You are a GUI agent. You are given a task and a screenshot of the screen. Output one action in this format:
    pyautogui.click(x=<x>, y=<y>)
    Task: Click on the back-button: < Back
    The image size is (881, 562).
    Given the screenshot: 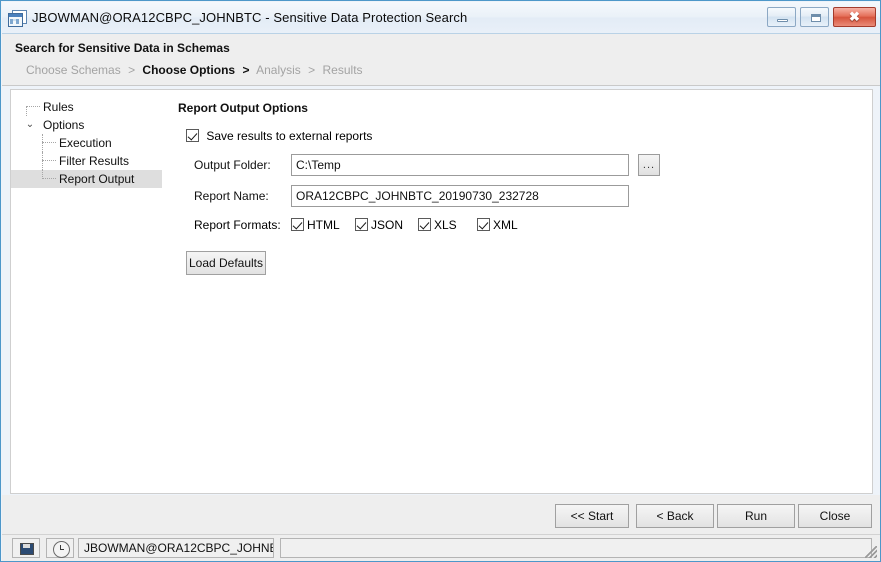 What is the action you would take?
    pyautogui.click(x=675, y=516)
    